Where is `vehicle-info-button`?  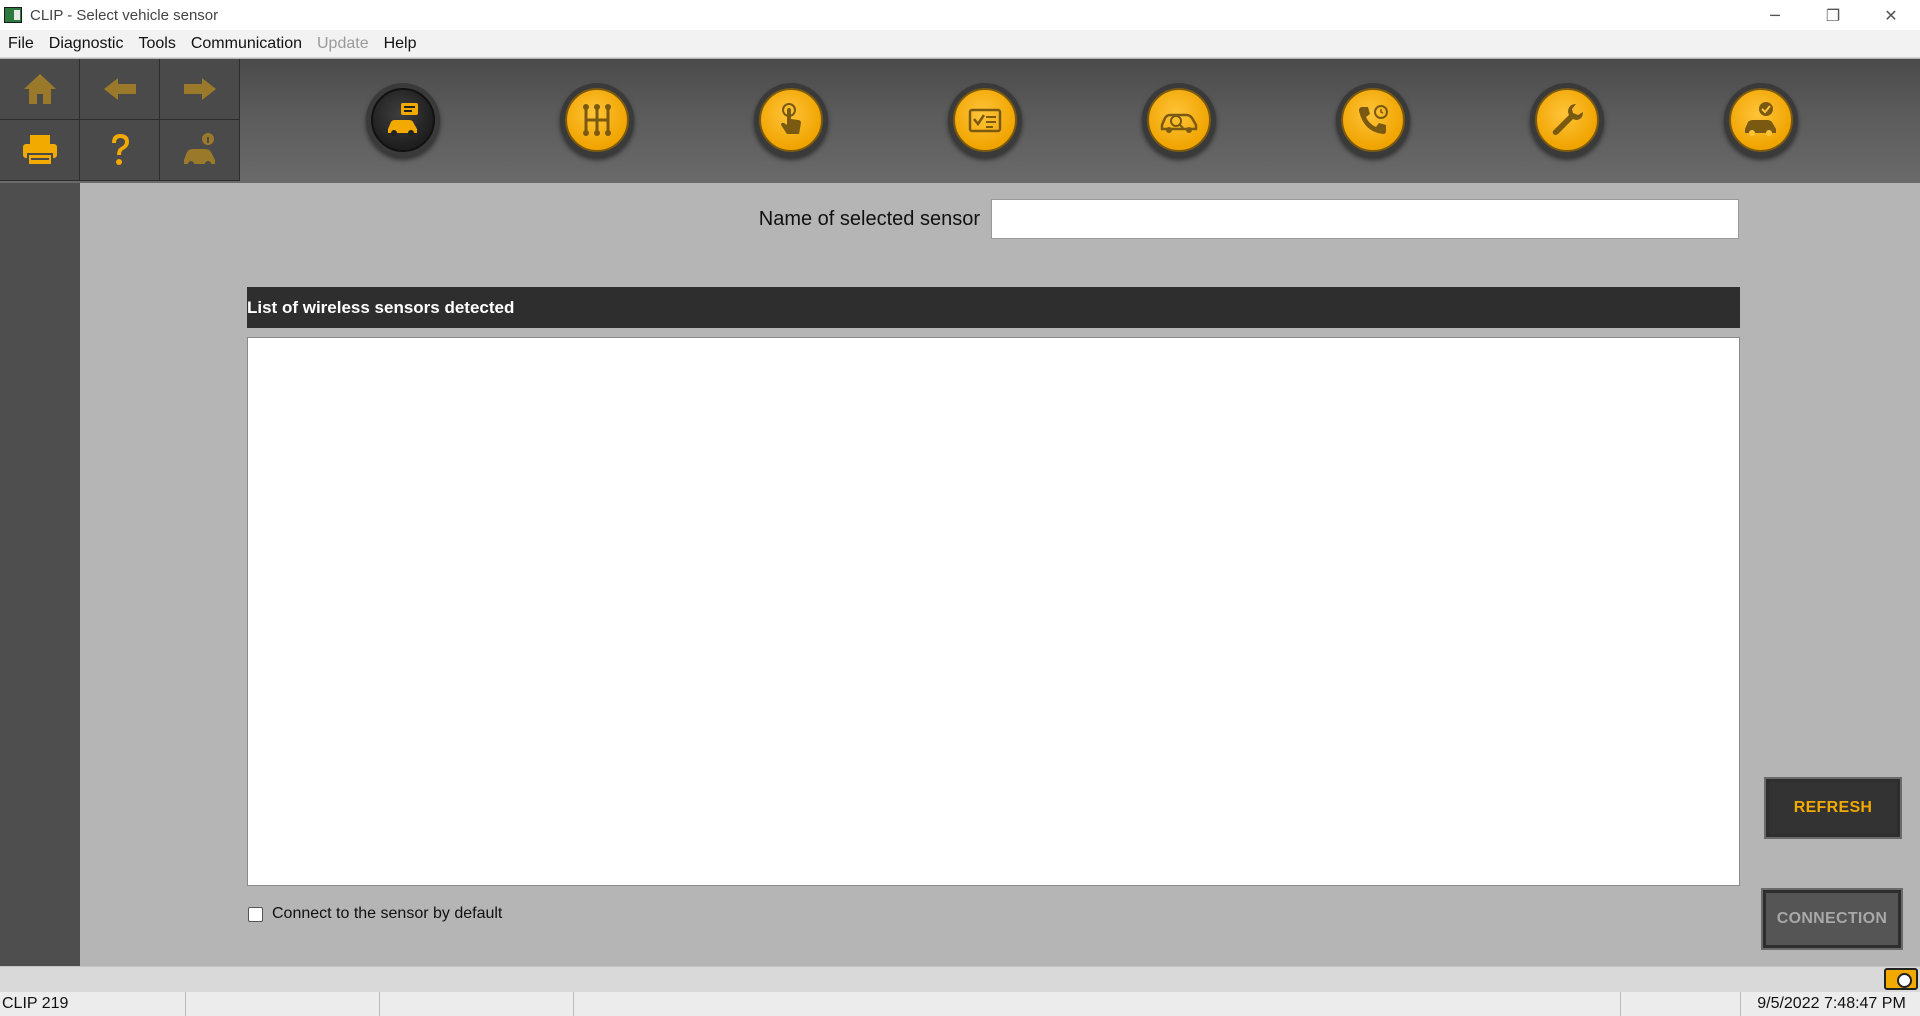 vehicle-info-button is located at coordinates (200, 150).